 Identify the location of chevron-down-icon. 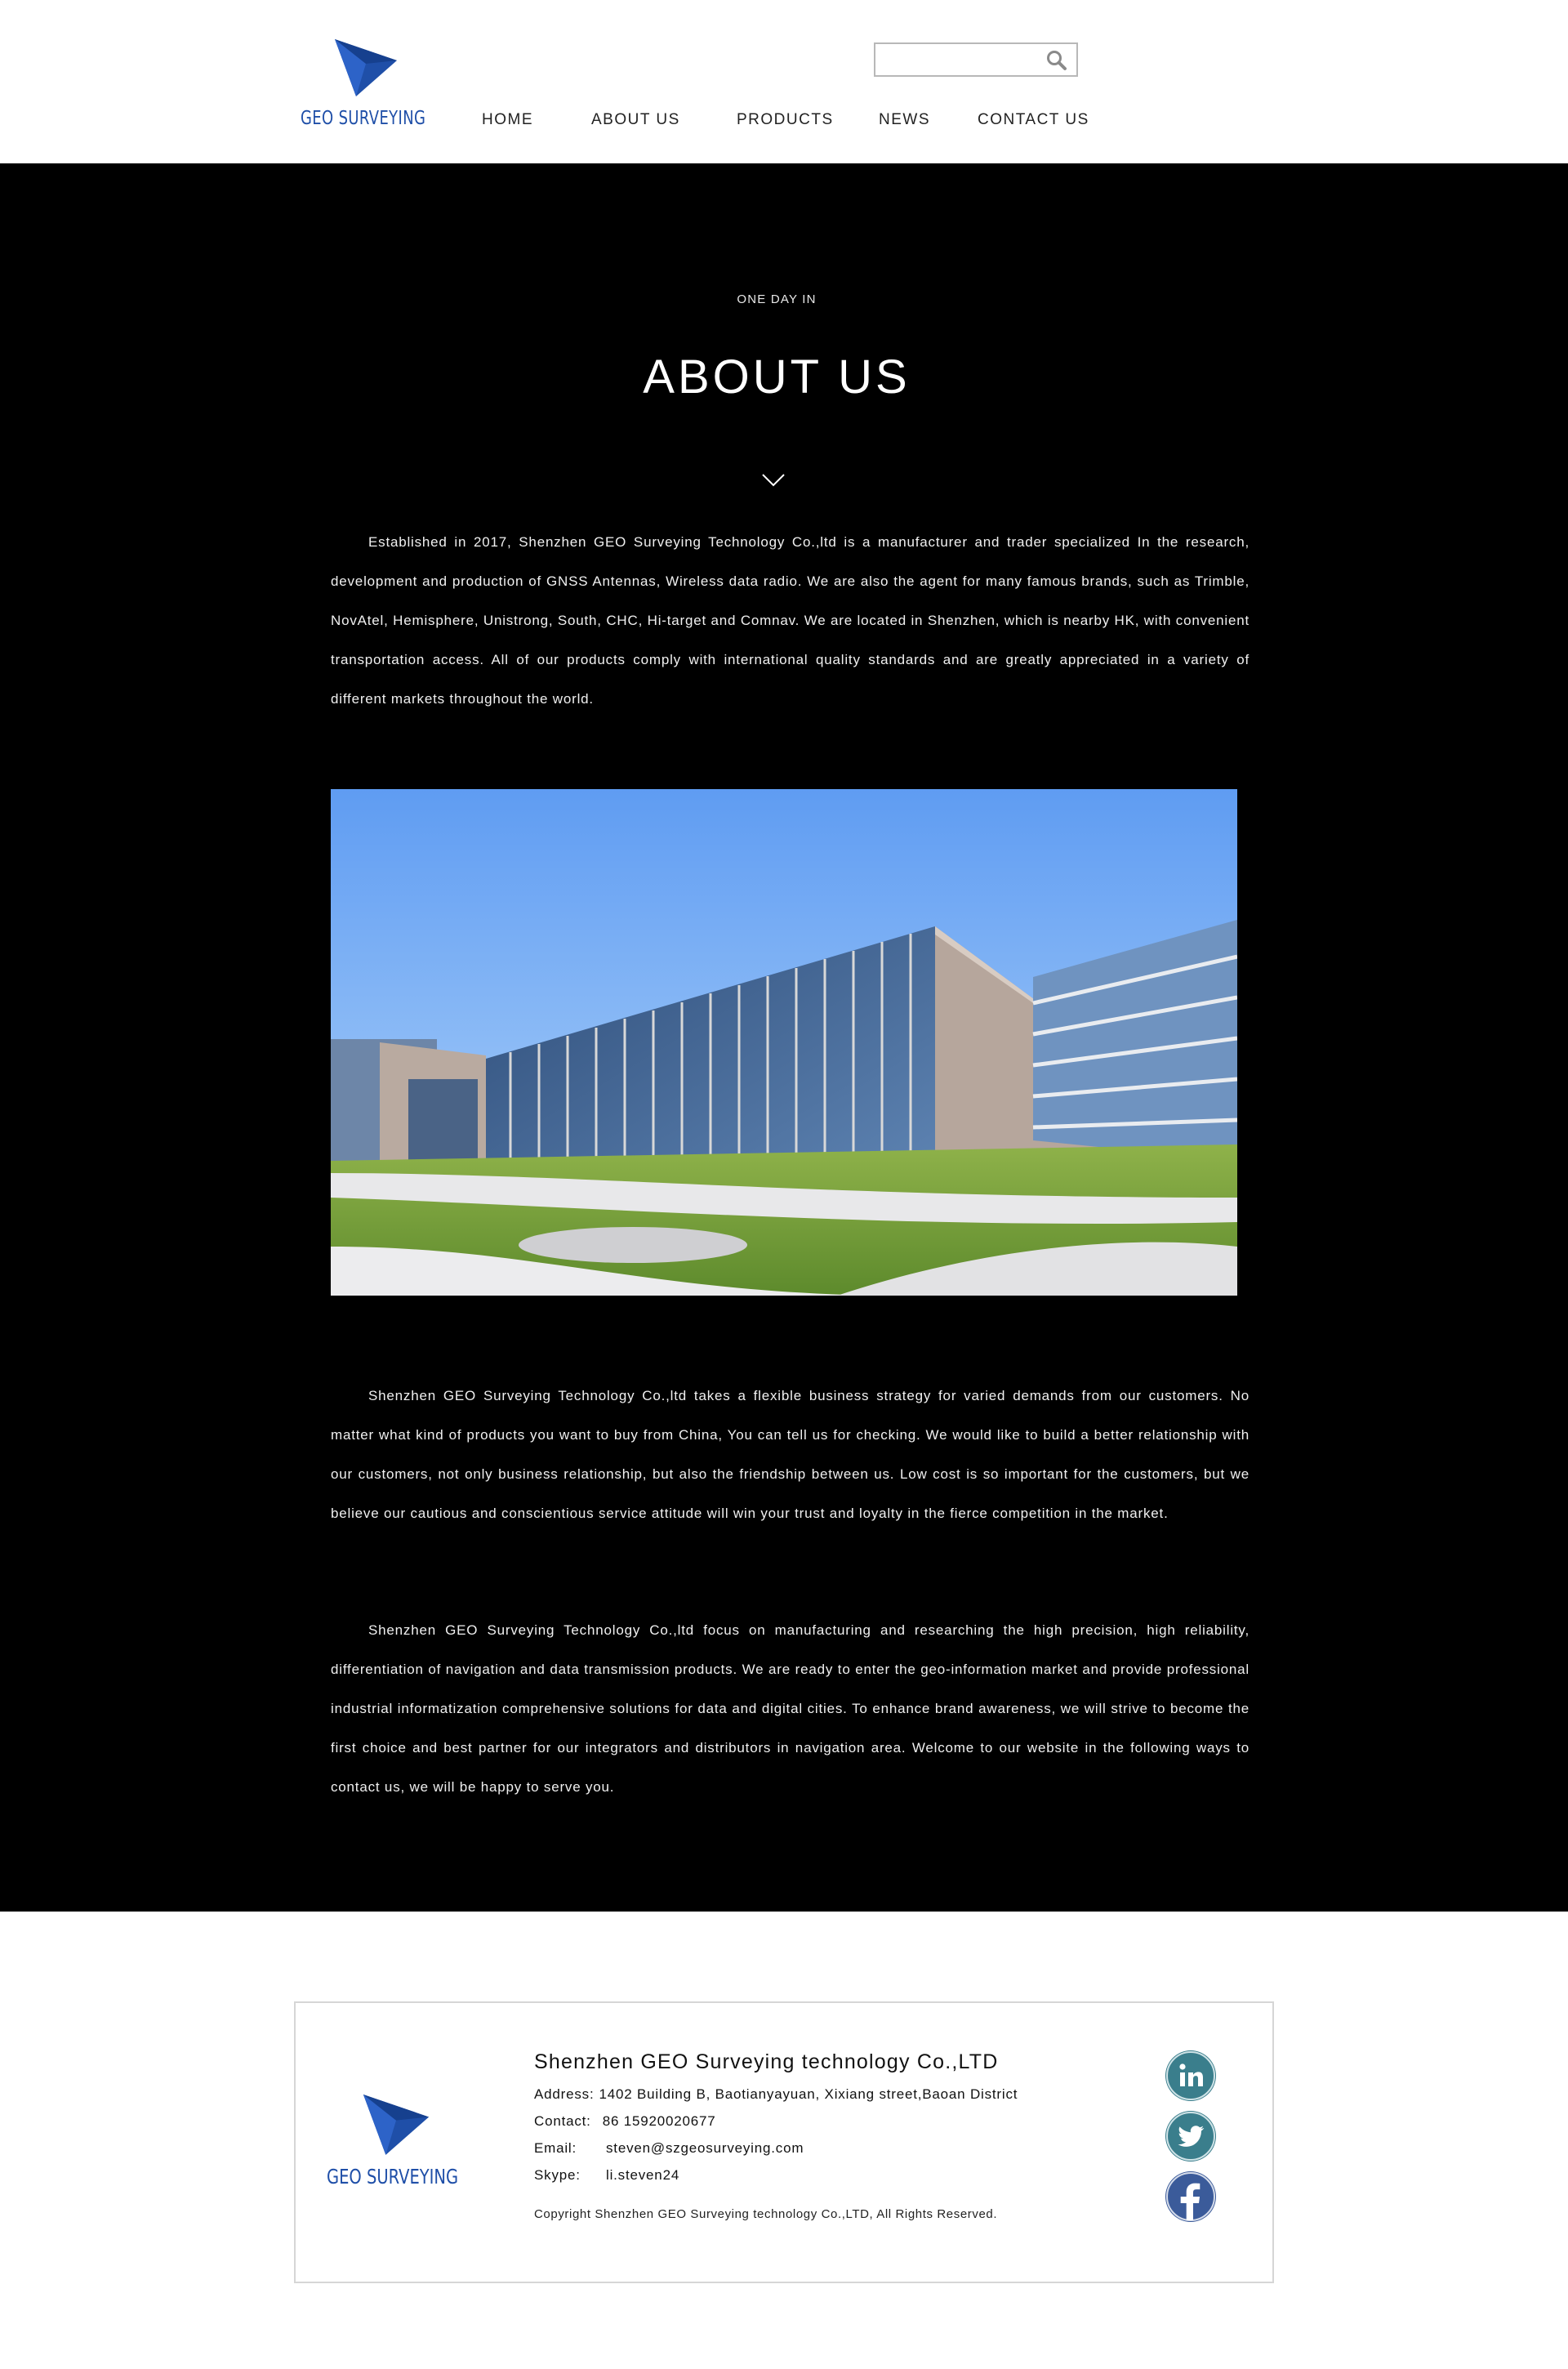
(773, 480).